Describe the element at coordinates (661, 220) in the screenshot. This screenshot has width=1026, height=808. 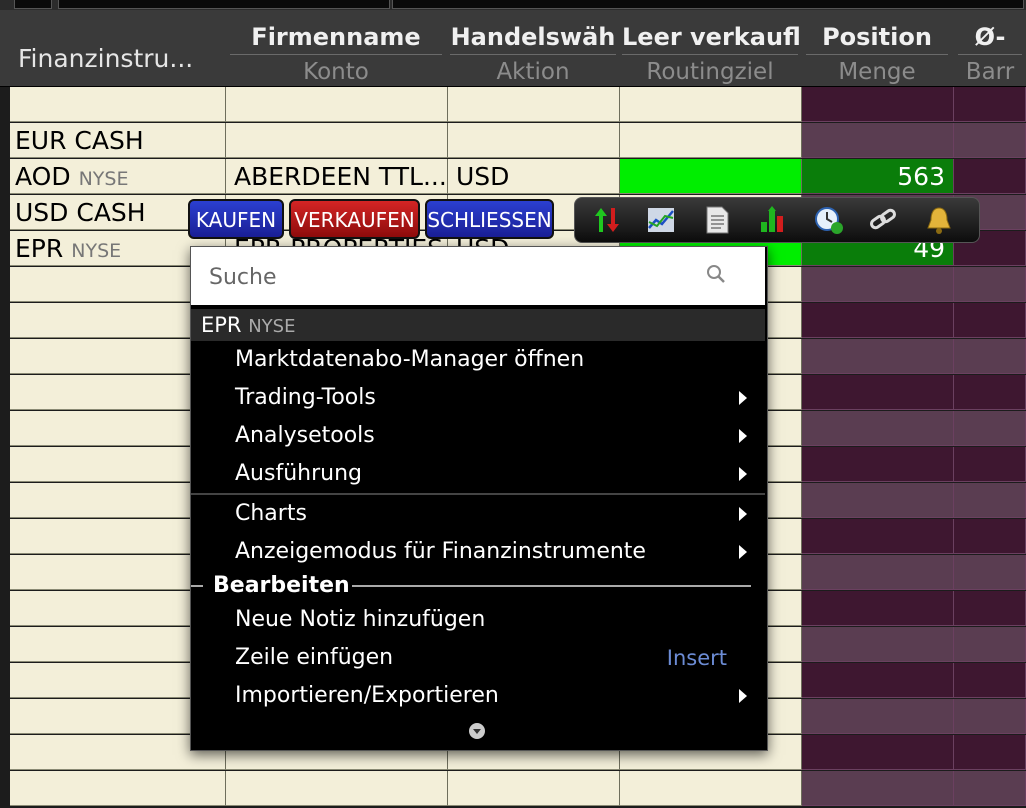
I see `chart-icon` at that location.